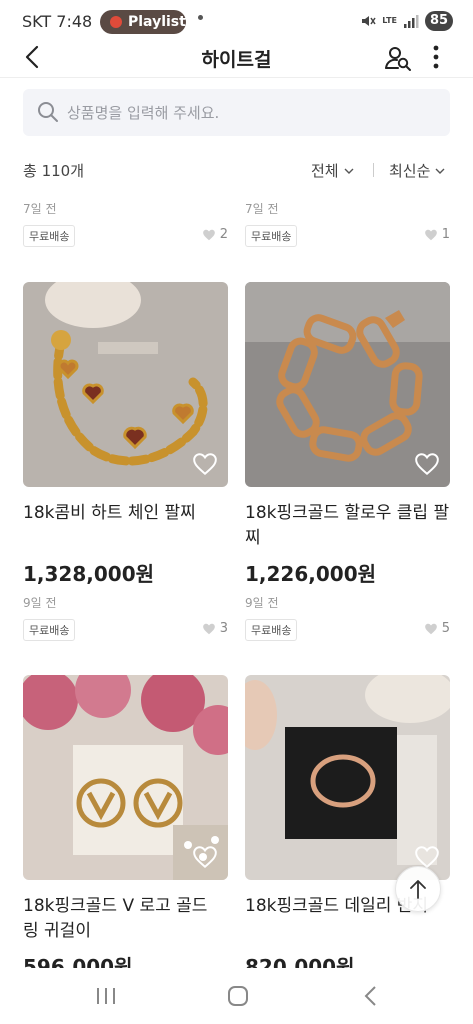  Describe the element at coordinates (223, 234) in the screenshot. I see `like-number: 2` at that location.